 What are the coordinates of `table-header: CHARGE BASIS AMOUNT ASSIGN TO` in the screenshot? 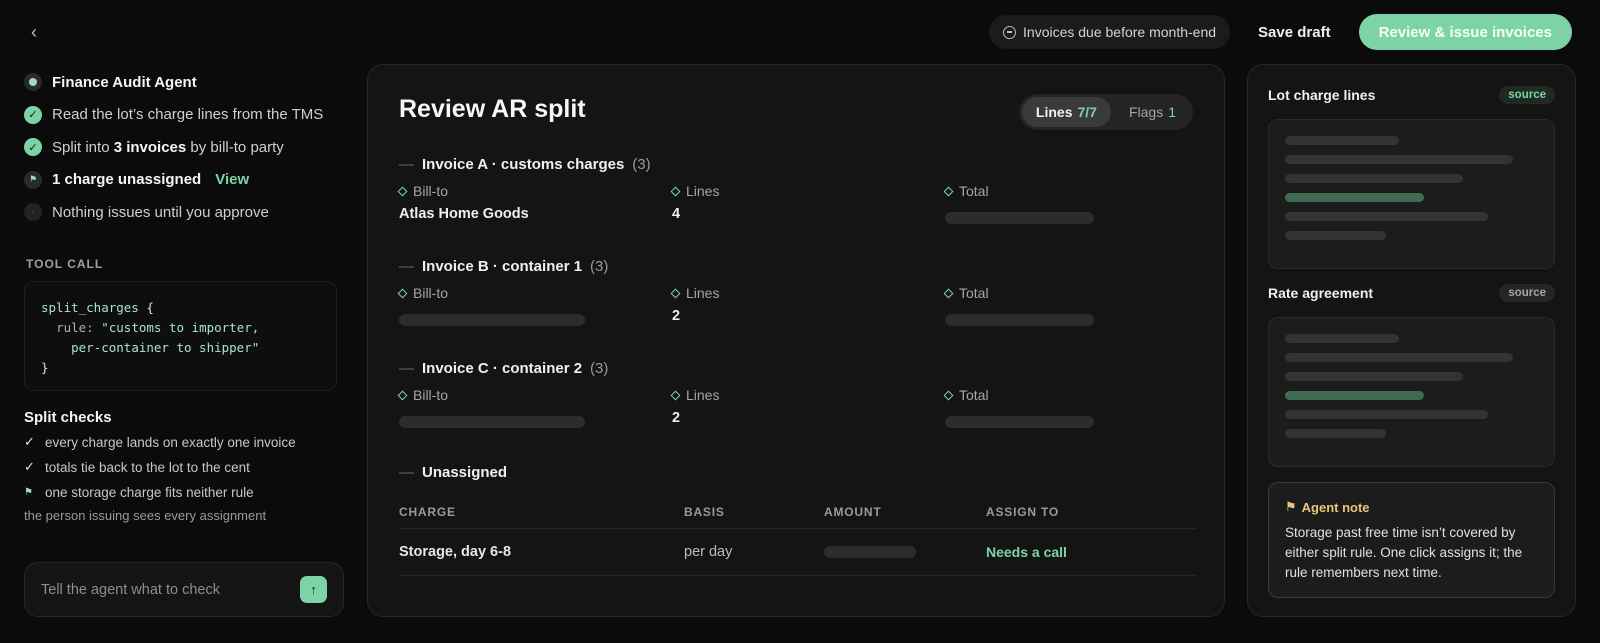 It's located at (797, 512).